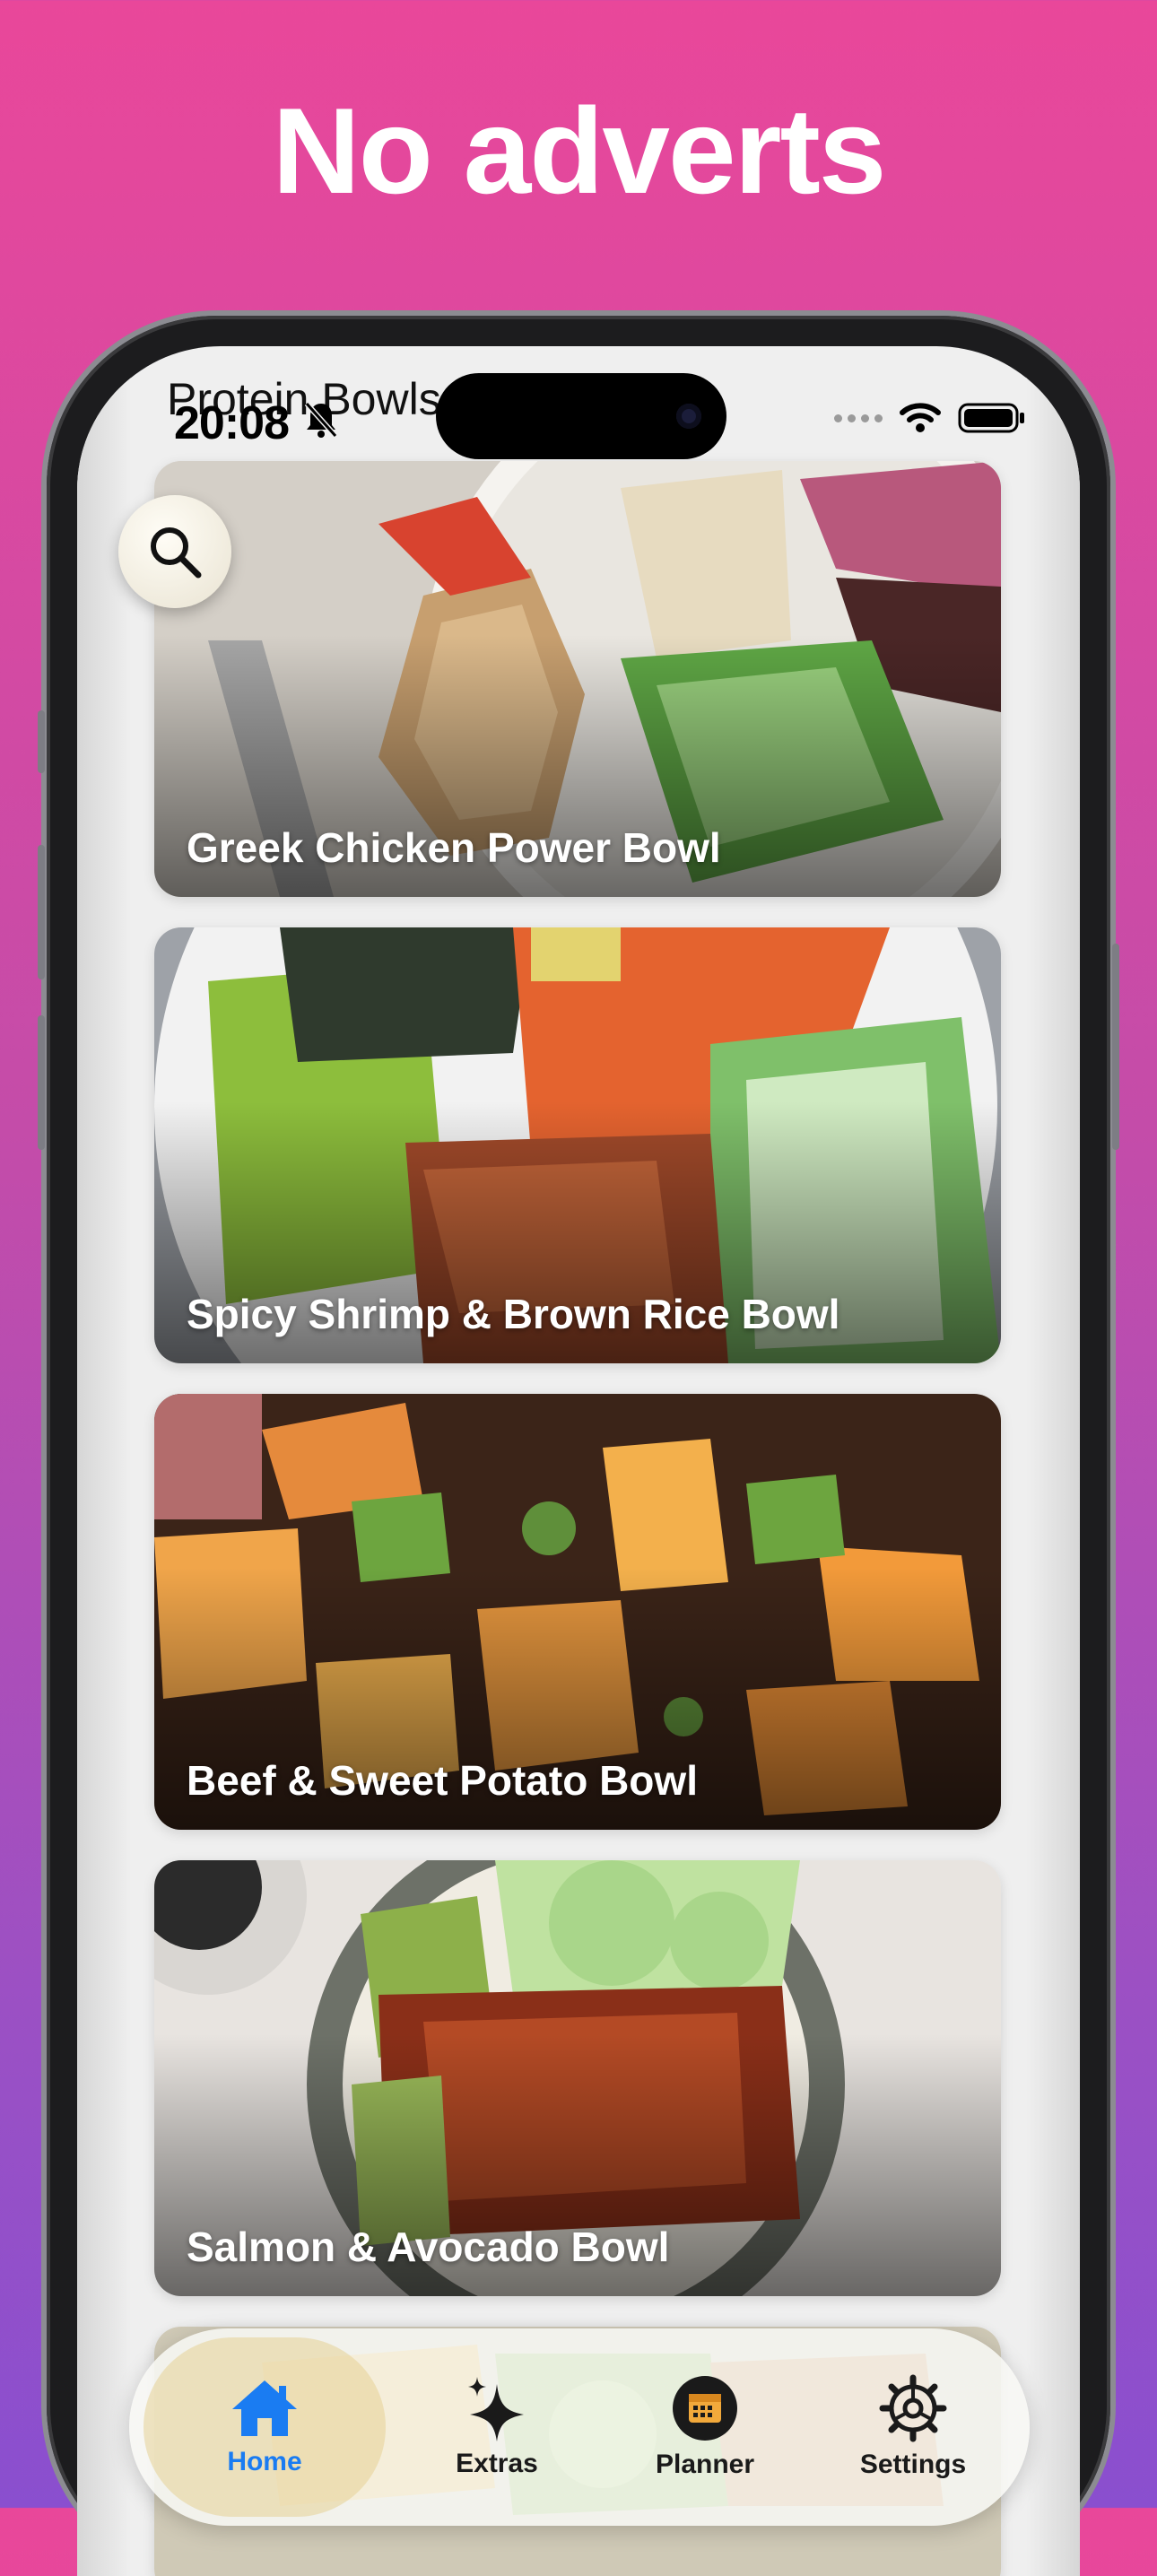 This screenshot has height=2576, width=1157. What do you see at coordinates (705, 2464) in the screenshot?
I see `tab-label: Planner` at bounding box center [705, 2464].